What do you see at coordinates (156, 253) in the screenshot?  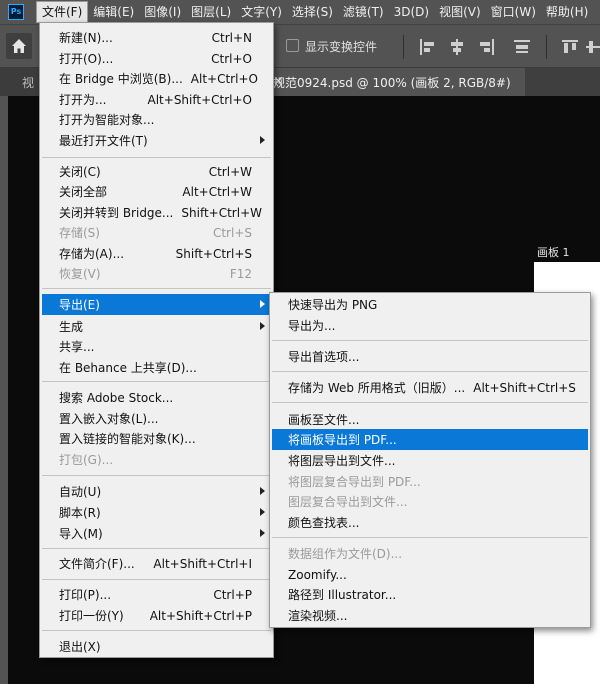 I see `menu-item-save-as: 存储为(A)... Shift+Ctrl+S` at bounding box center [156, 253].